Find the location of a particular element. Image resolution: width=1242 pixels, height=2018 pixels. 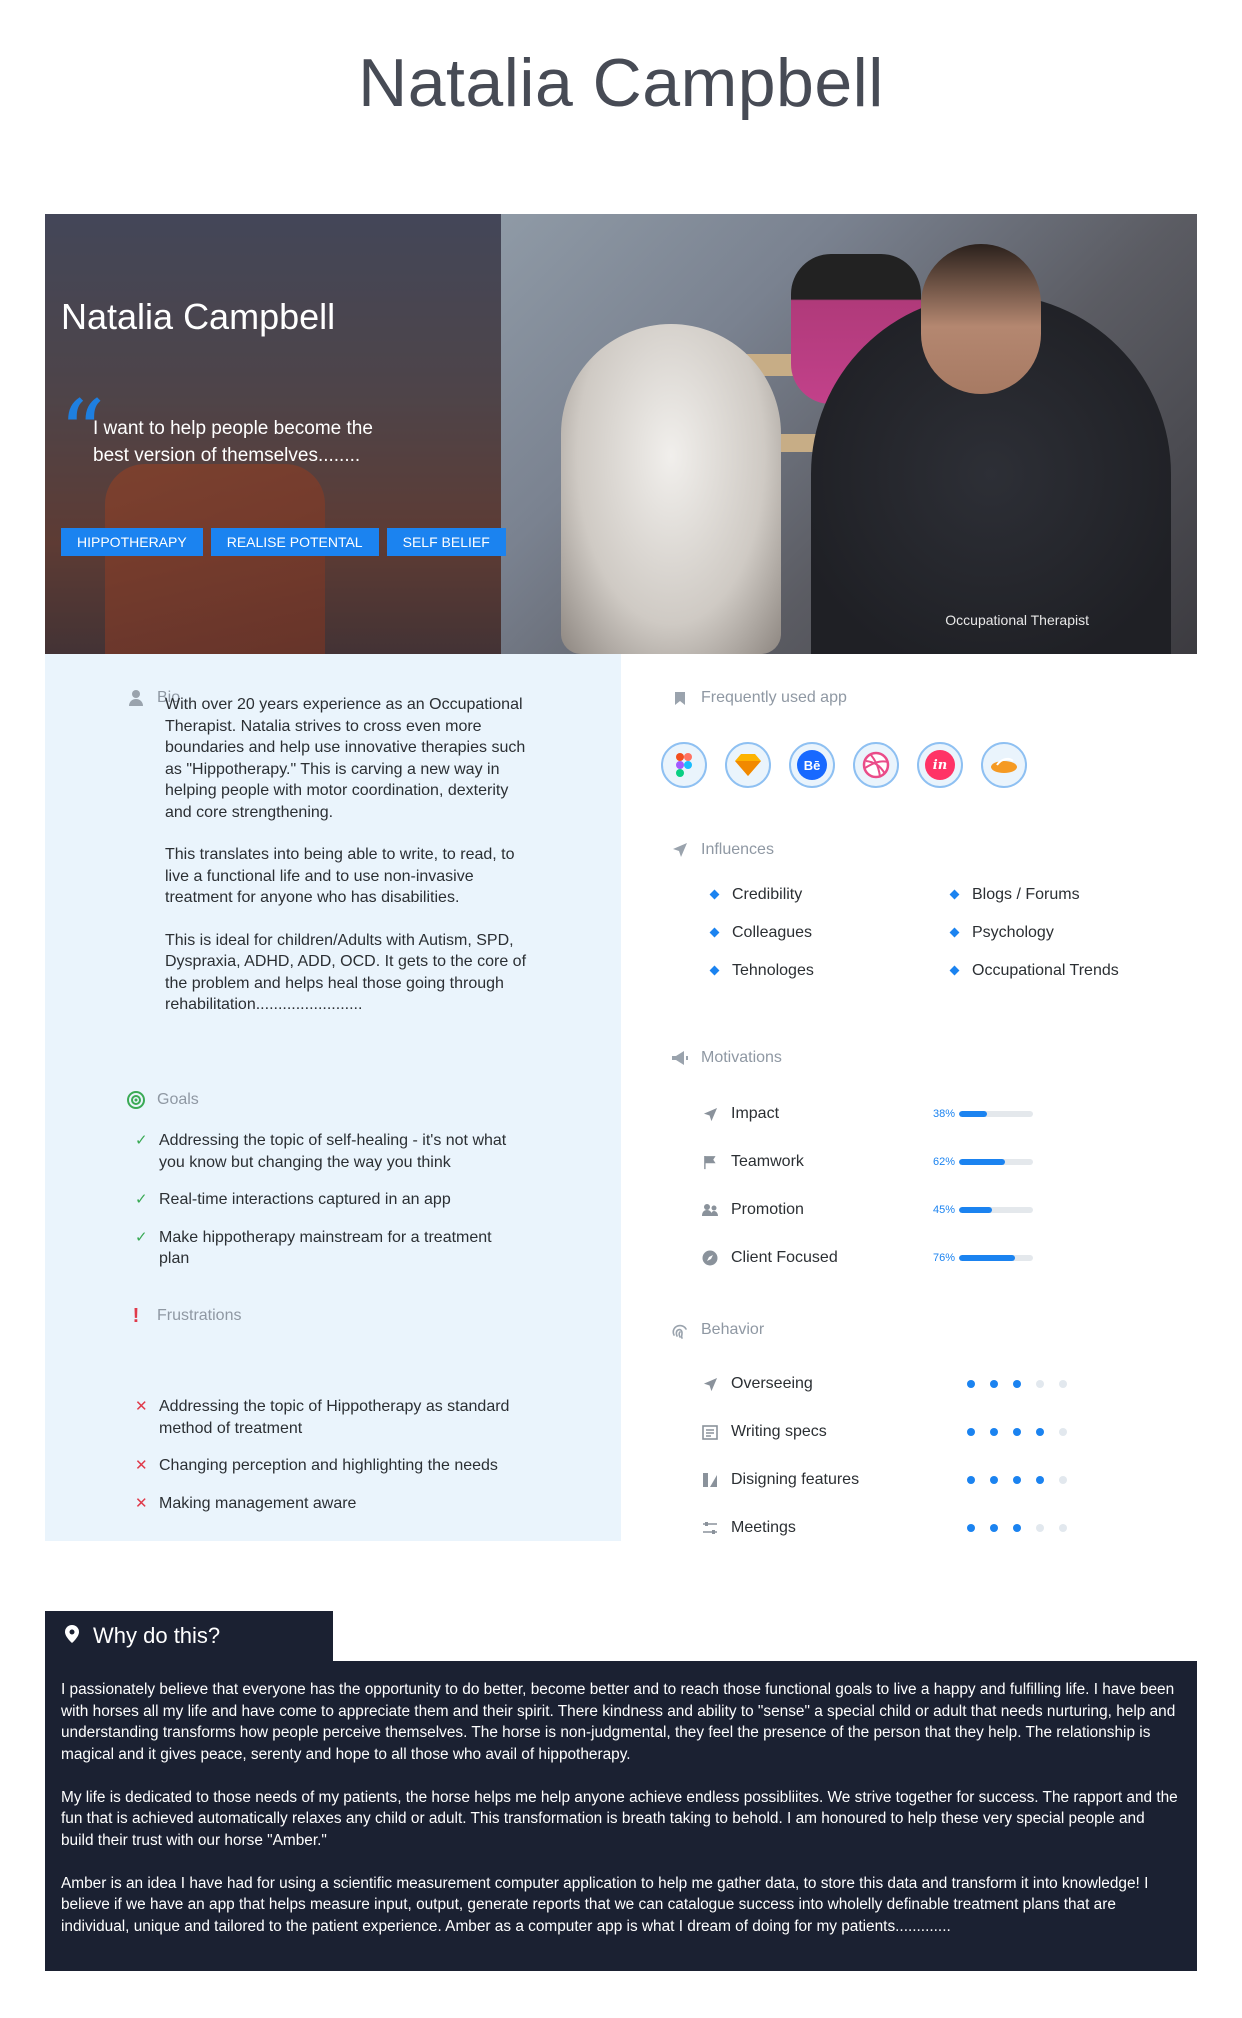

behance-icon: Bē is located at coordinates (812, 765).